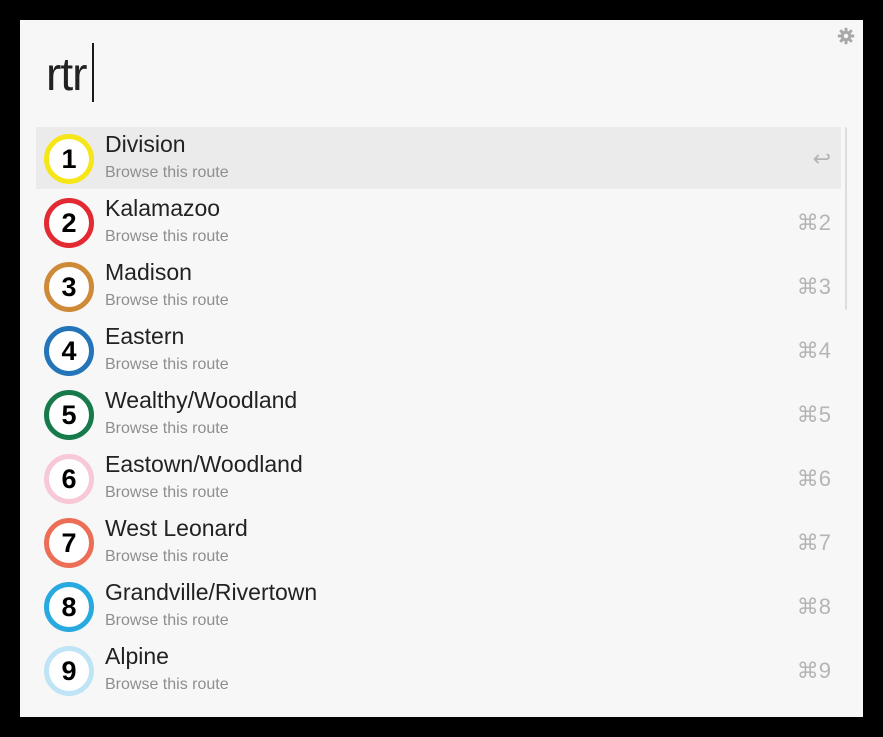 This screenshot has width=883, height=737. I want to click on result-row: 9 Alpine Browse this route ⌘9, so click(438, 671).